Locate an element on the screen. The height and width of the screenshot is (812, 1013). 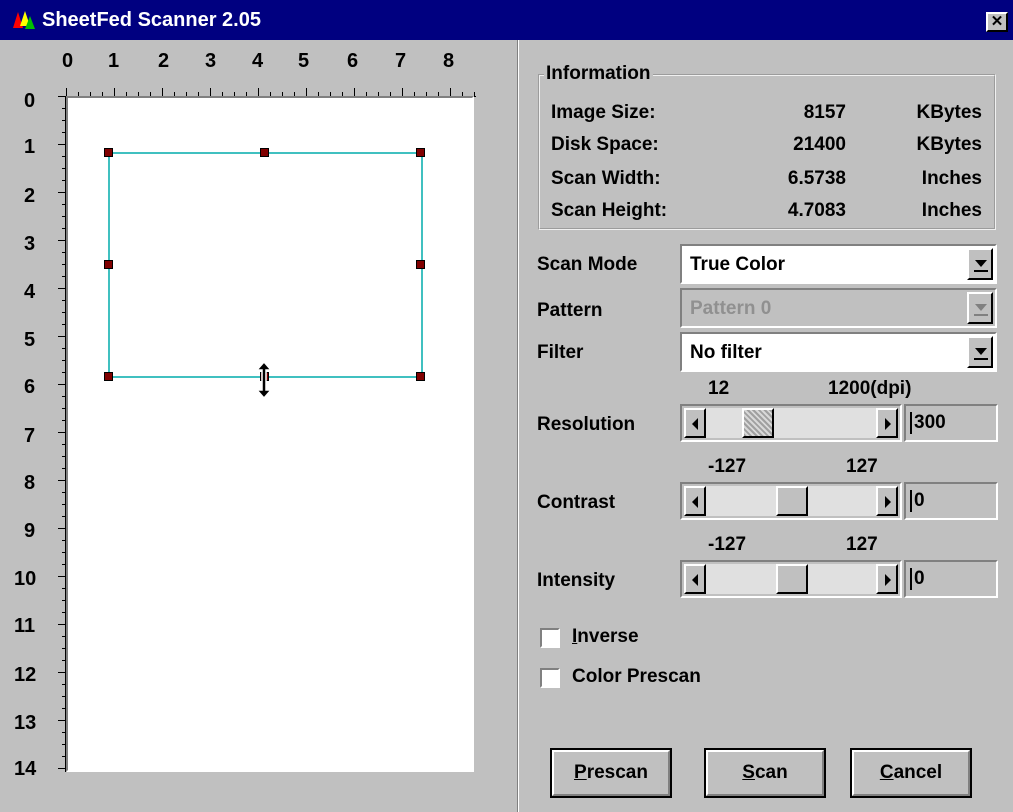
close-button: ✕ is located at coordinates (997, 22).